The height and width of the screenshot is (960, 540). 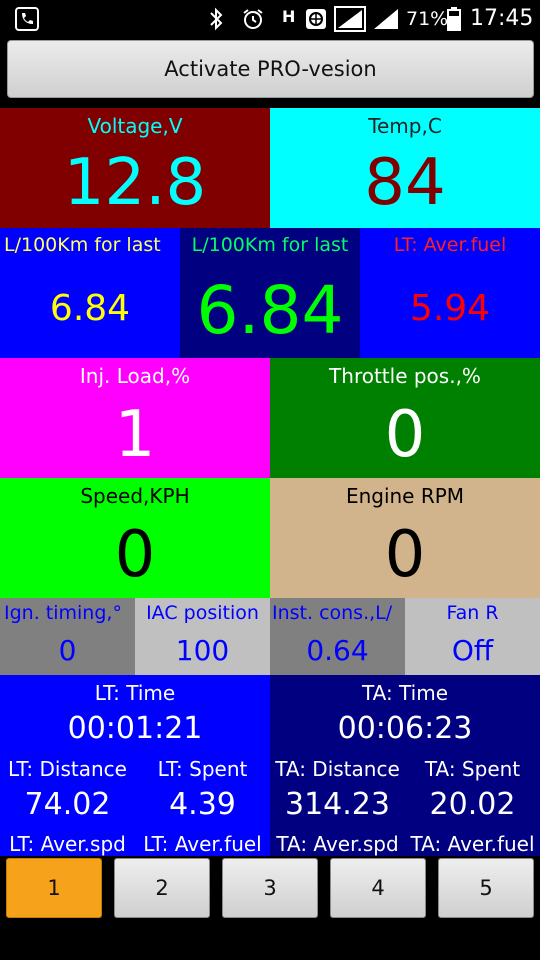 What do you see at coordinates (135, 183) in the screenshot?
I see `voltage-value: 12.8` at bounding box center [135, 183].